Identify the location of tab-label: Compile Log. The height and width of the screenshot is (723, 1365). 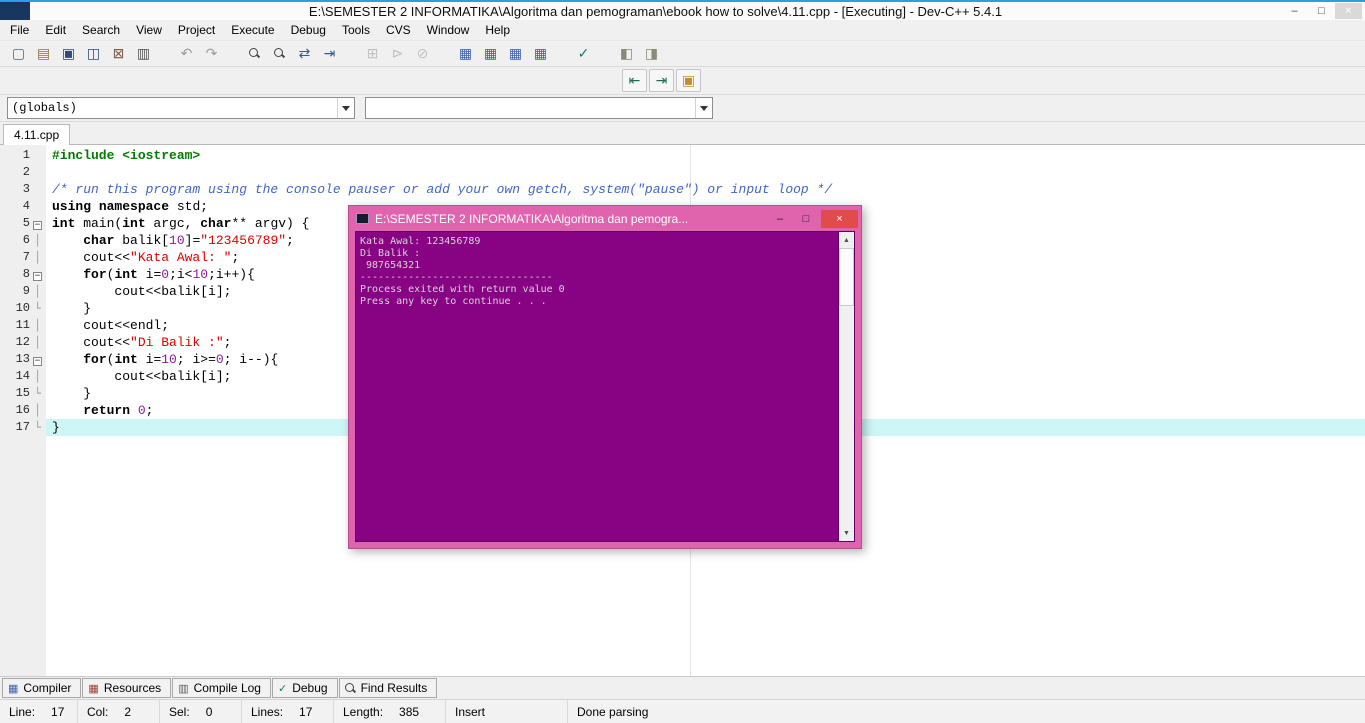
(227, 688).